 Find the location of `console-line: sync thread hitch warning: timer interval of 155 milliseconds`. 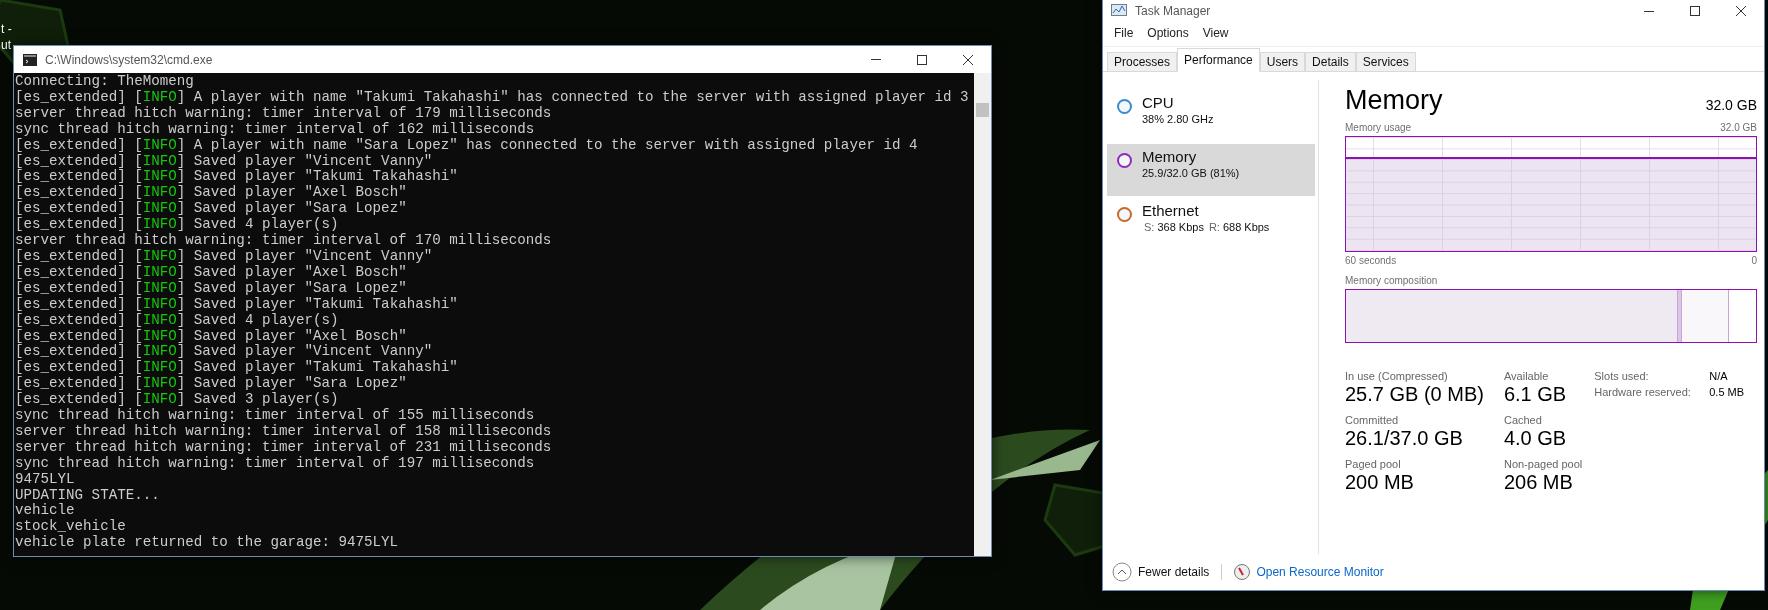

console-line: sync thread hitch warning: timer interval of 155 milliseconds is located at coordinates (275, 416).